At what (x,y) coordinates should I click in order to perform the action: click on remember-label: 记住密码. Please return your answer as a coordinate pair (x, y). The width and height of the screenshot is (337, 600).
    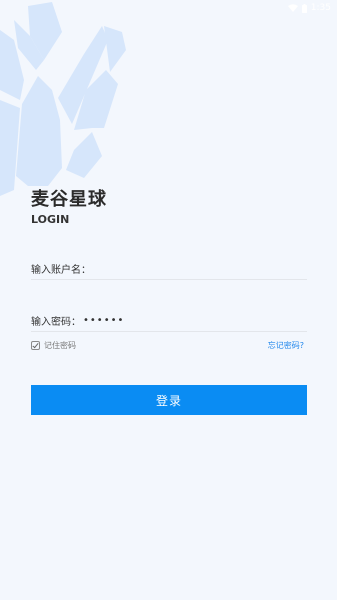
    Looking at the image, I should click on (60, 345).